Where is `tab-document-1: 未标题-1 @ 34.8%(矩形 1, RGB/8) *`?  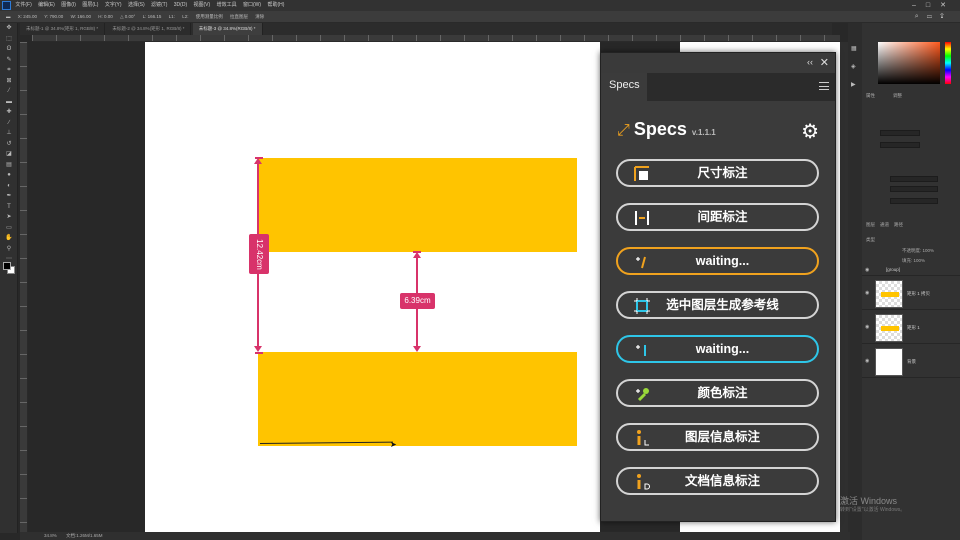 tab-document-1: 未标题-1 @ 34.8%(矩形 1, RGB/8) * is located at coordinates (63, 29).